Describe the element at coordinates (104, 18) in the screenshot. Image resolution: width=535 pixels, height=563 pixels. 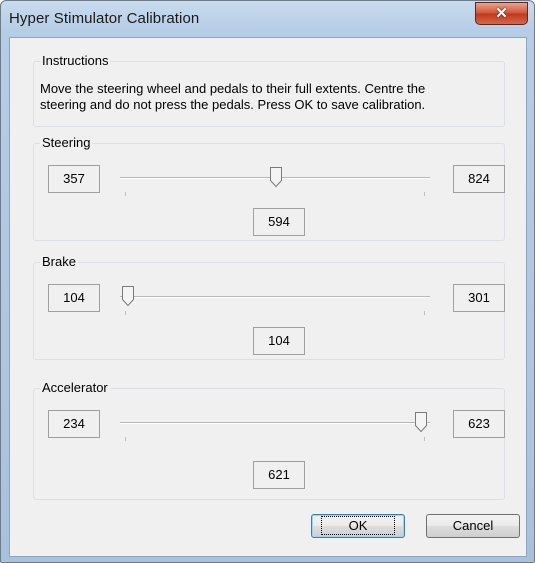
I see `window-title: Hyper Stimulator Calibration` at that location.